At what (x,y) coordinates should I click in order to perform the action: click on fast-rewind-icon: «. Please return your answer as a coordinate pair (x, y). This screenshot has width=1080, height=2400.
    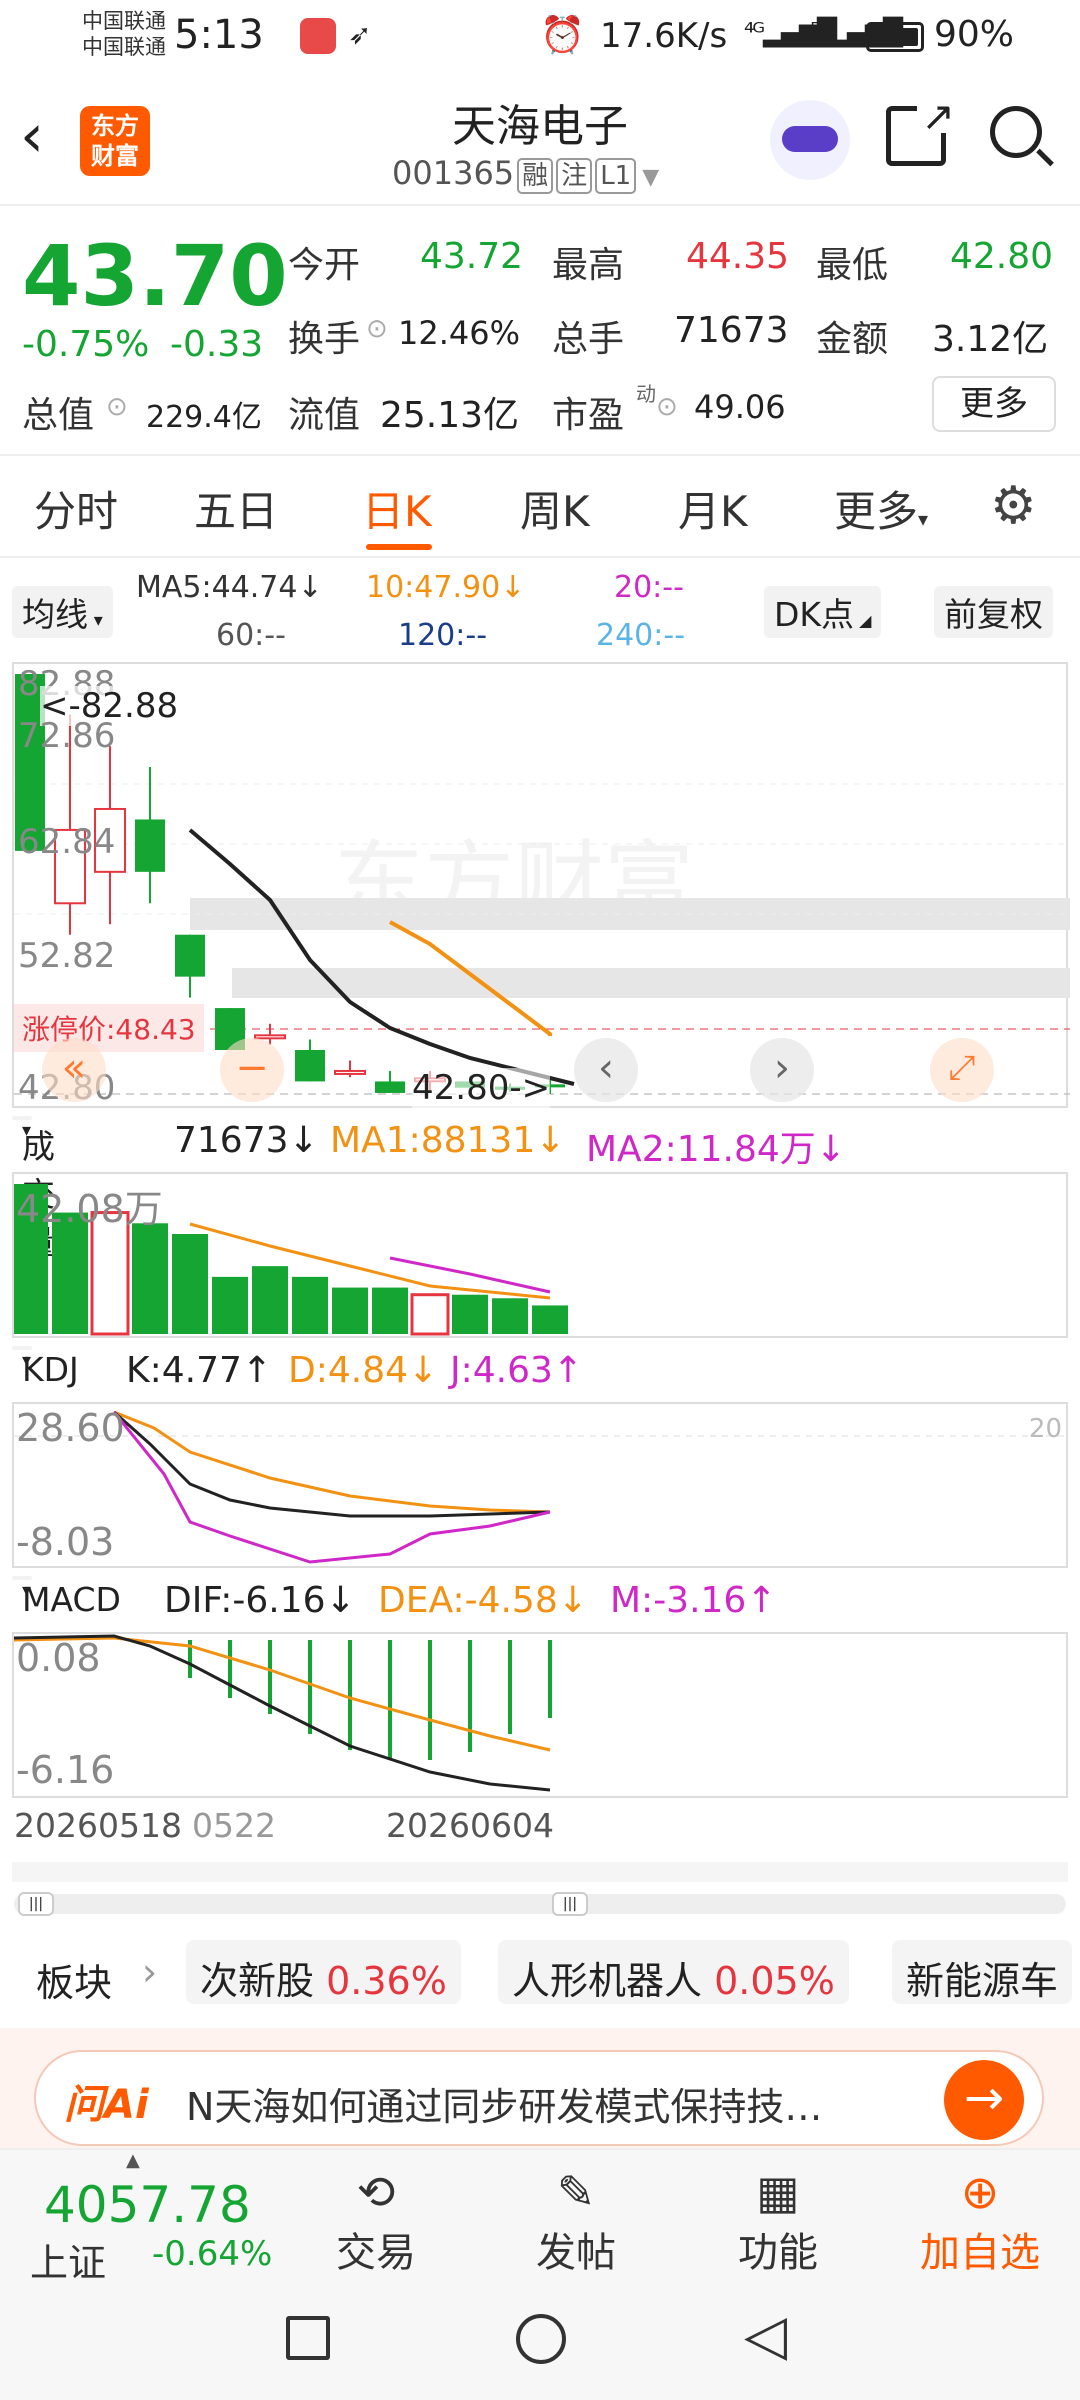
    Looking at the image, I should click on (74, 1070).